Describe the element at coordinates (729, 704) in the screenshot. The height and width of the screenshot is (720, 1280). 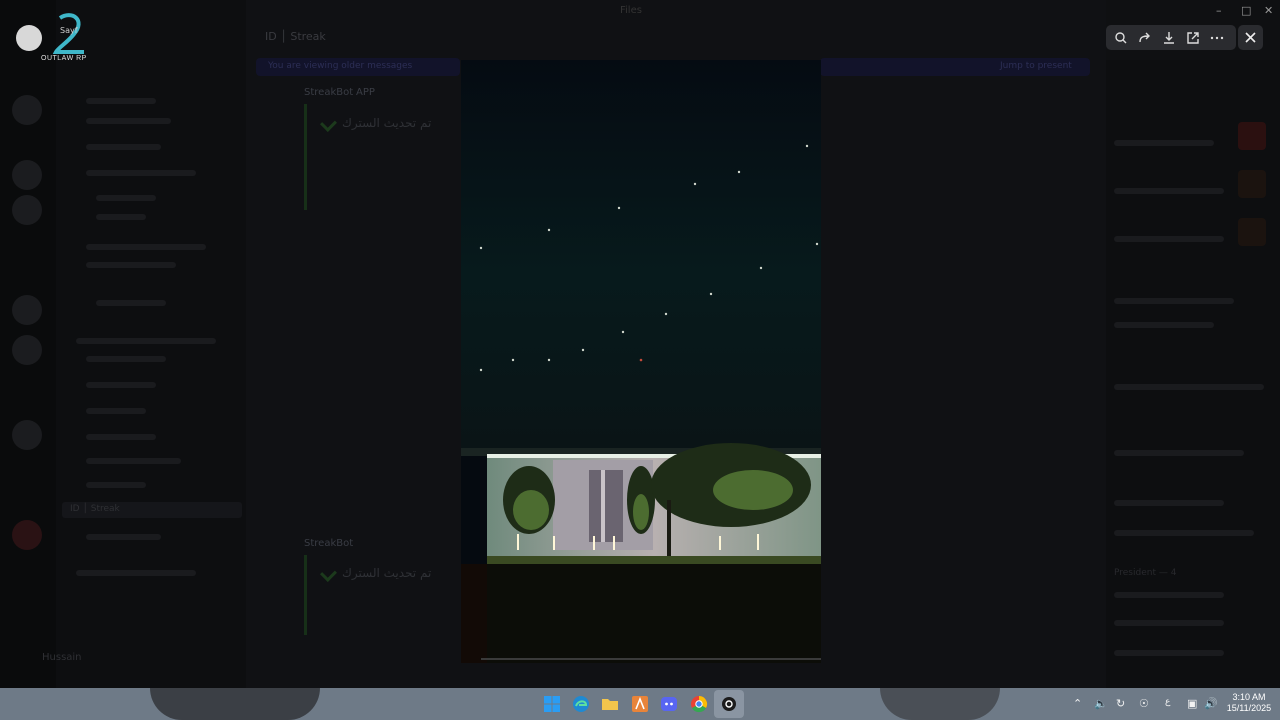
I see `photos-icon` at that location.